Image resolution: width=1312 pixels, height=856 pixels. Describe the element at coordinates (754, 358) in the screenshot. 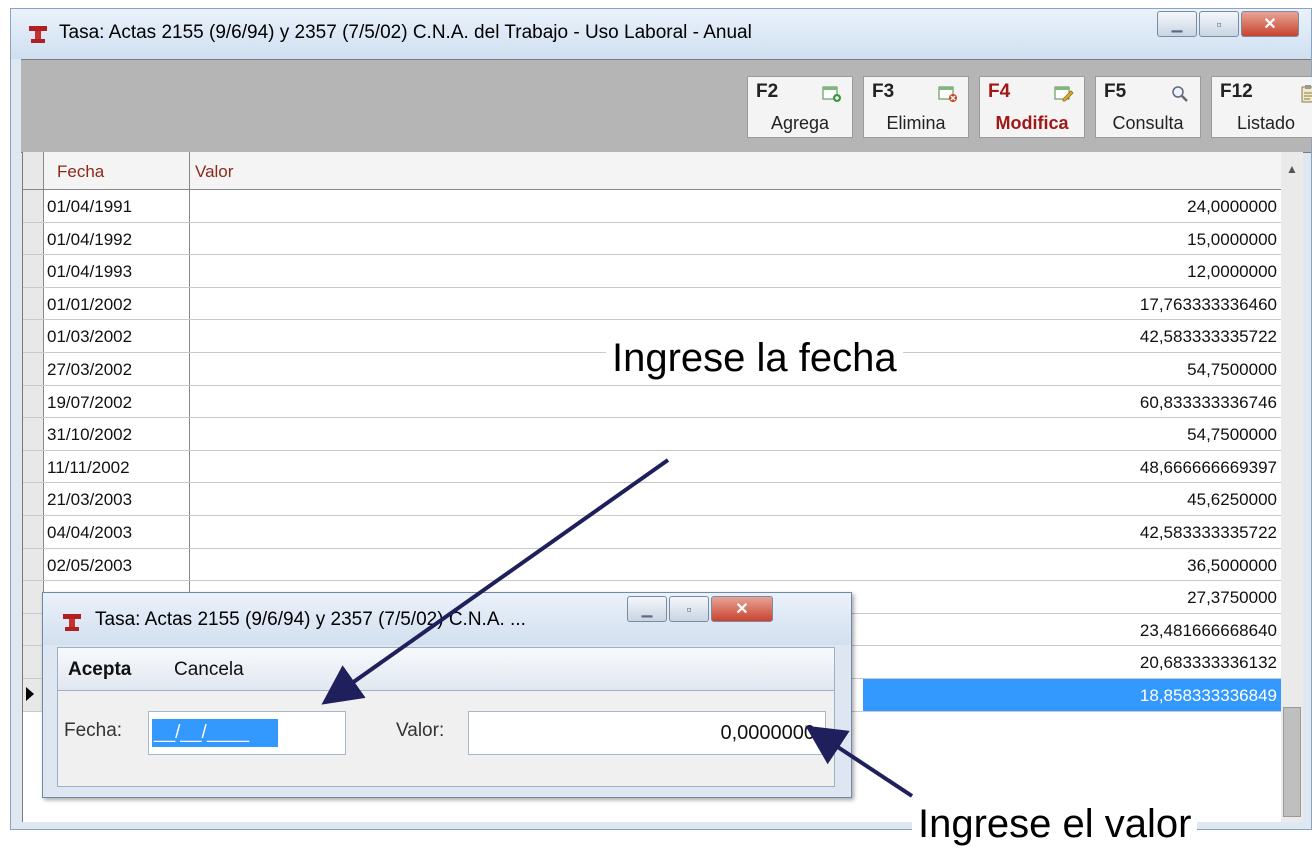

I see `fecha-hint-annotation: Ingrese la fecha` at that location.